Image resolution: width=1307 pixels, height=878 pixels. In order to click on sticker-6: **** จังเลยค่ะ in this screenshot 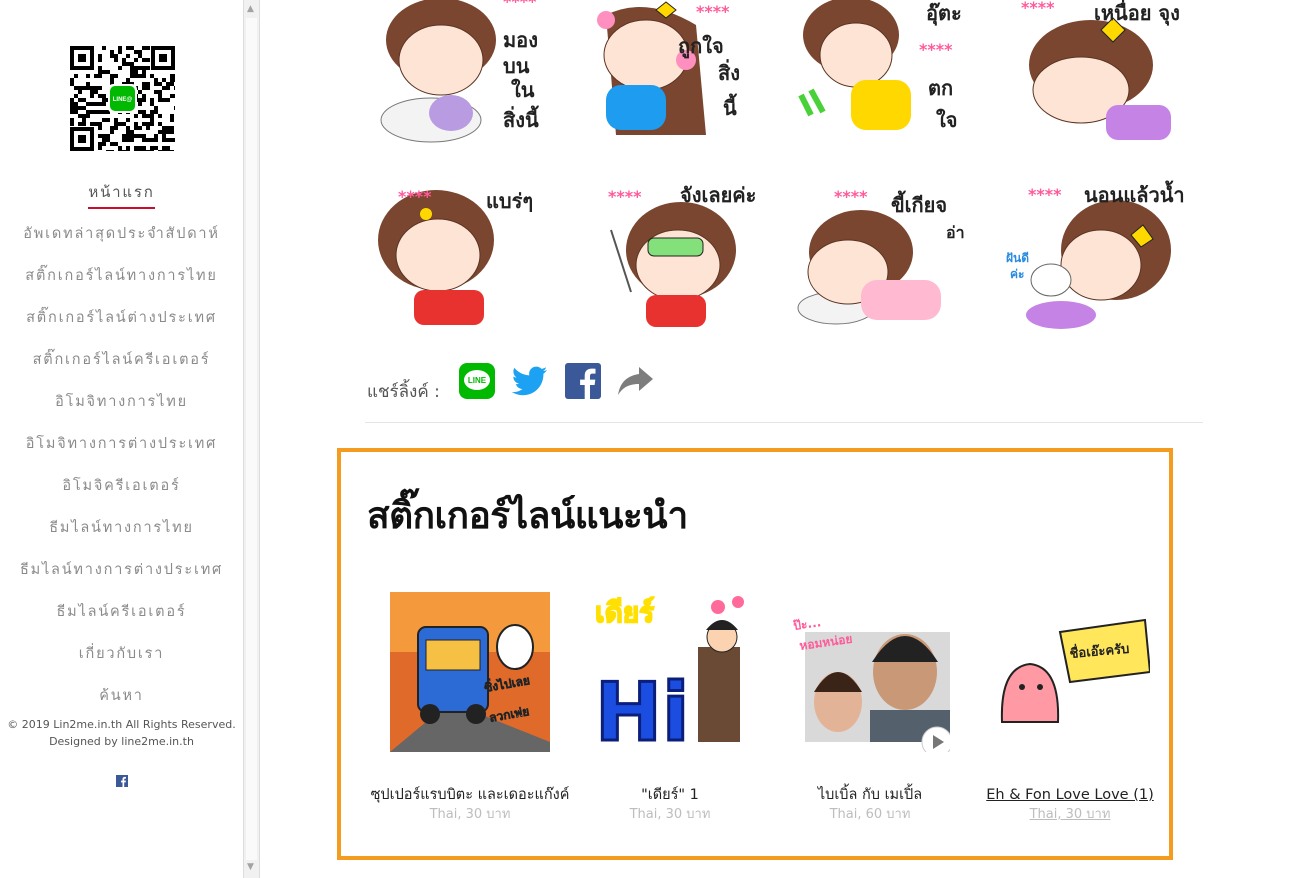, I will do `click(676, 255)`.